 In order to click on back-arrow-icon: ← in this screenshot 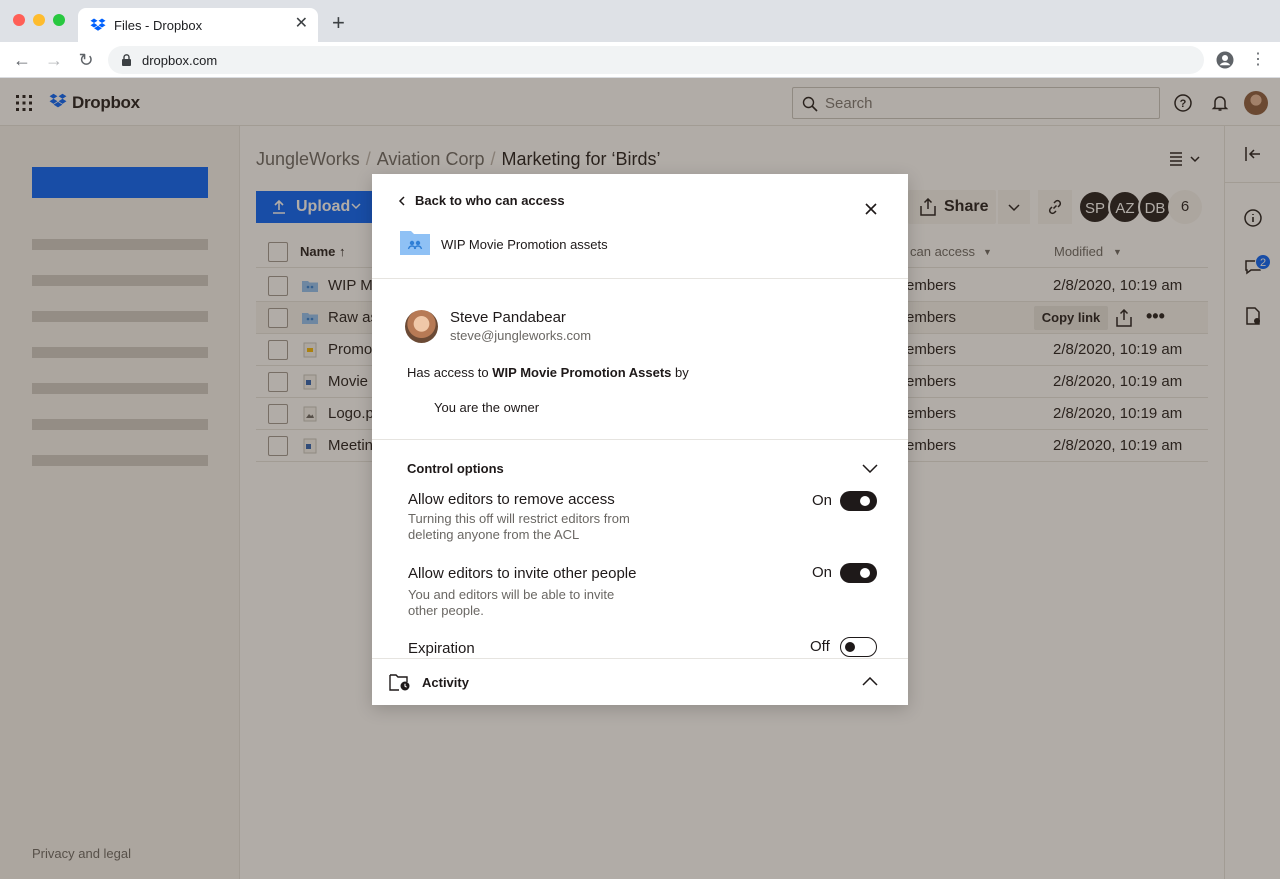, I will do `click(22, 60)`.